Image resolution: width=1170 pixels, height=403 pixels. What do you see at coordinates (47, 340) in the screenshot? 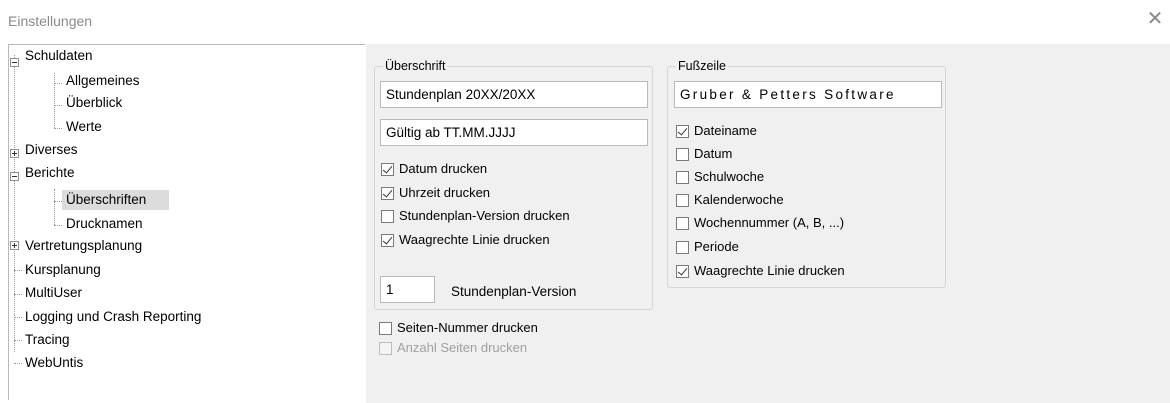
I see `tree-item-tracing: Tracing` at bounding box center [47, 340].